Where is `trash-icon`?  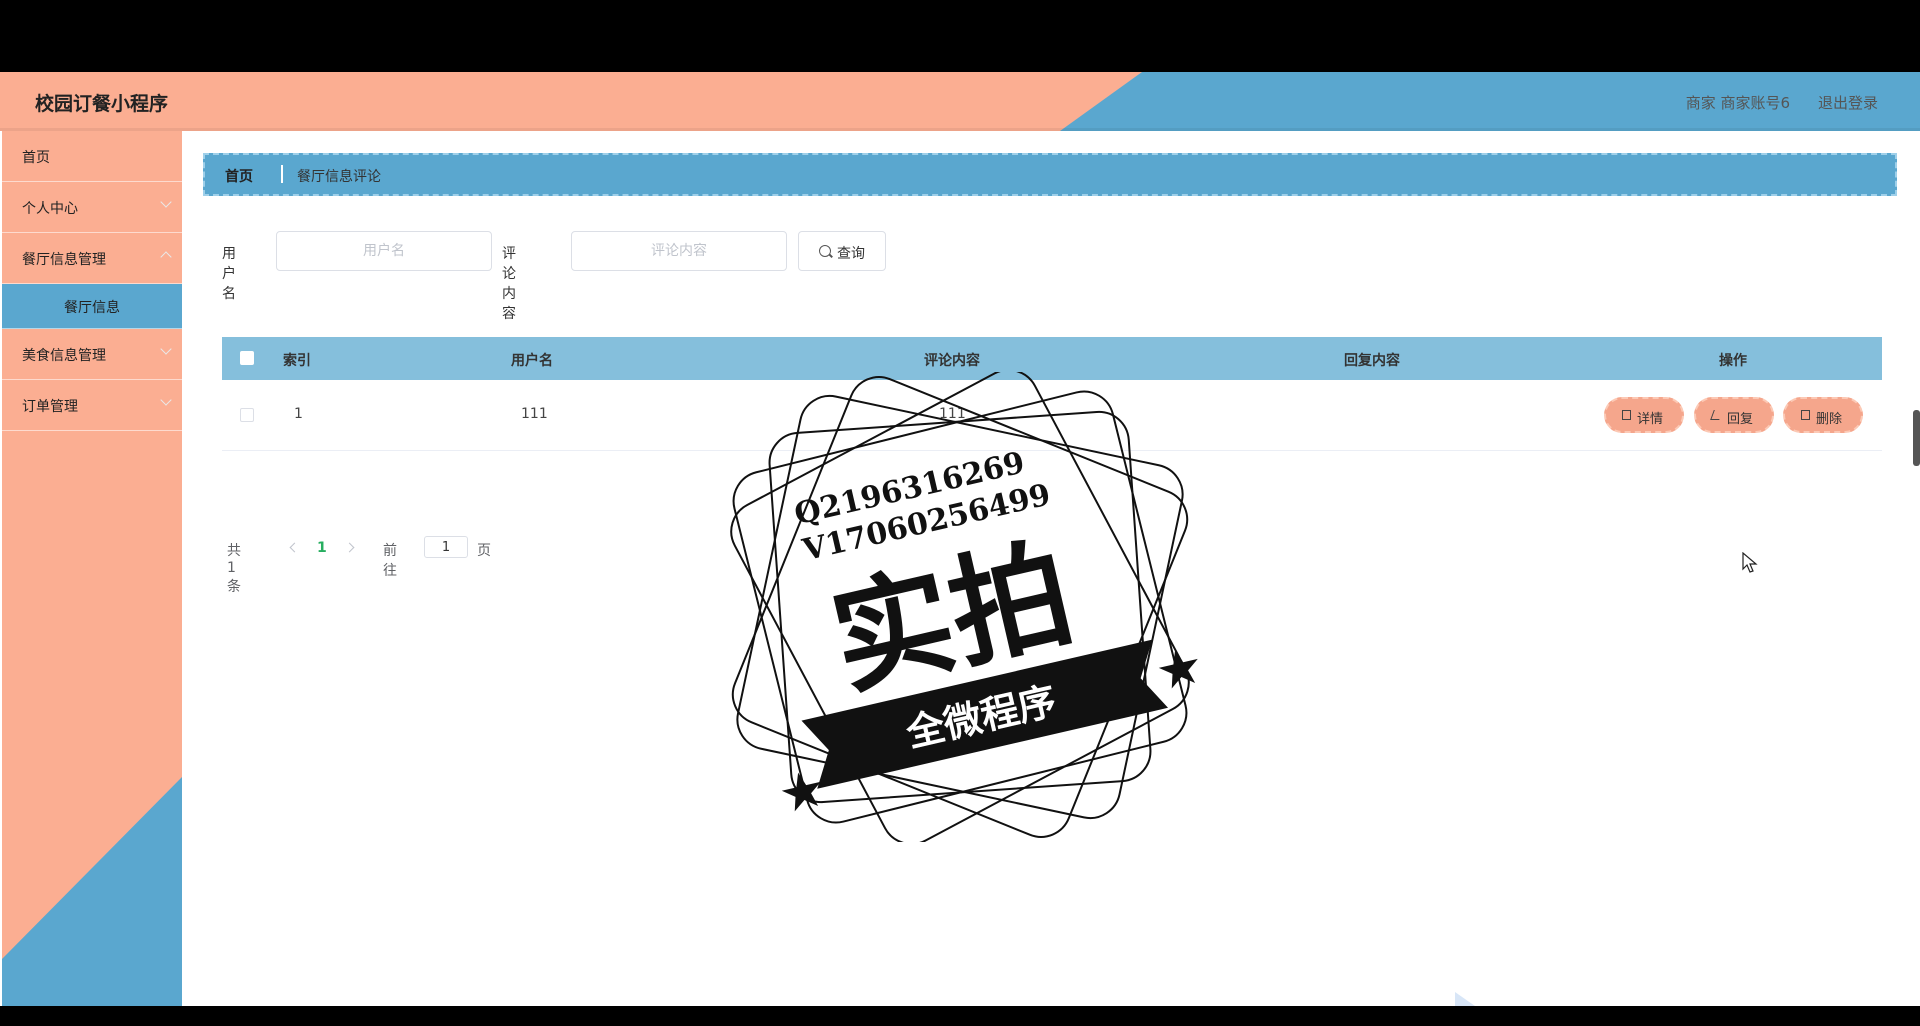
trash-icon is located at coordinates (1805, 415).